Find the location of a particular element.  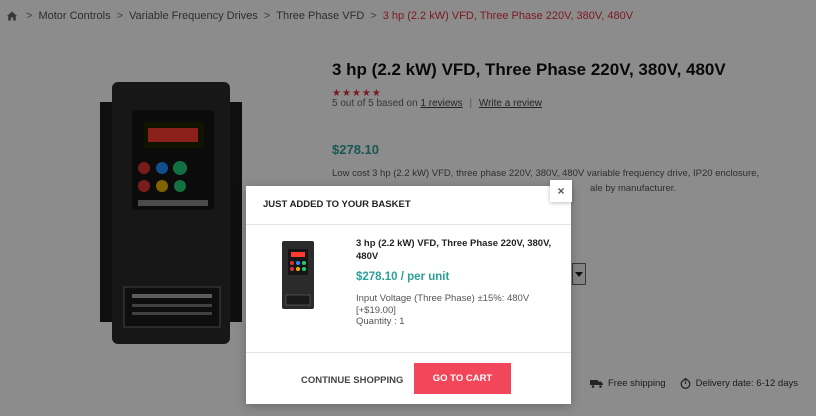

go-to-cart-button: GO TO CART is located at coordinates (462, 378).